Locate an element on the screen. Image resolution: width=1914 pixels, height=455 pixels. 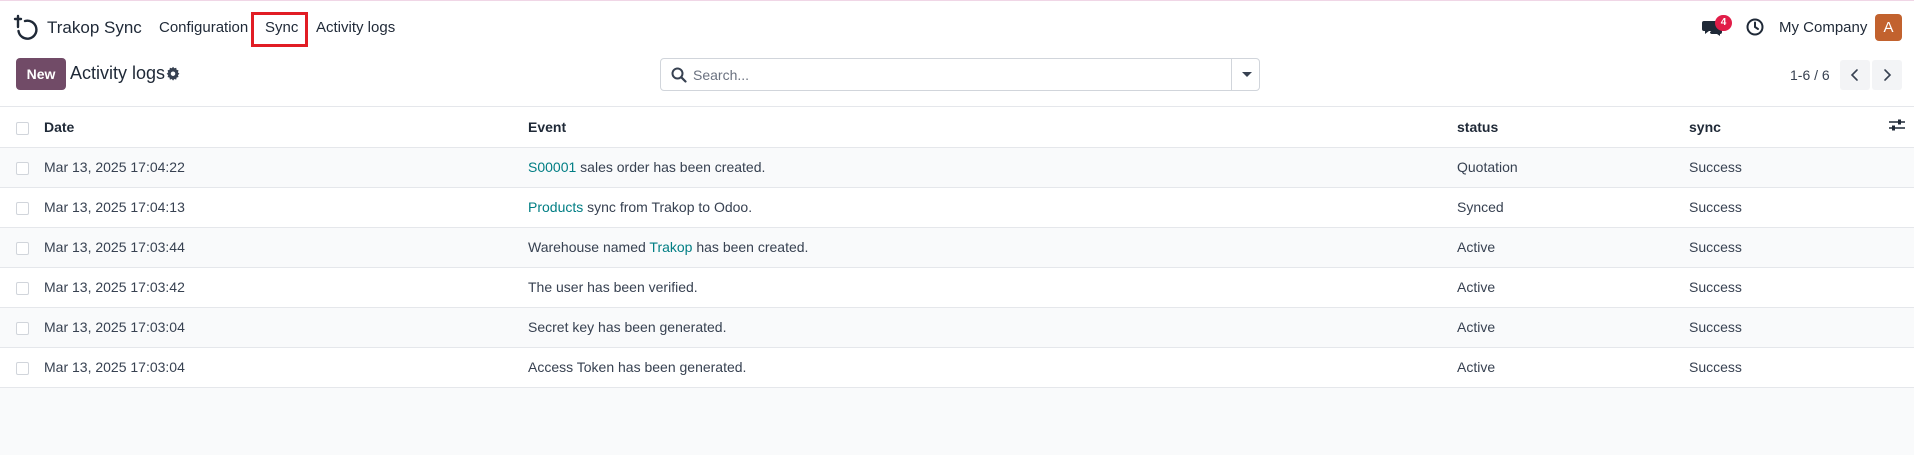
menu-activity-logs: Activity logs is located at coordinates (355, 27).